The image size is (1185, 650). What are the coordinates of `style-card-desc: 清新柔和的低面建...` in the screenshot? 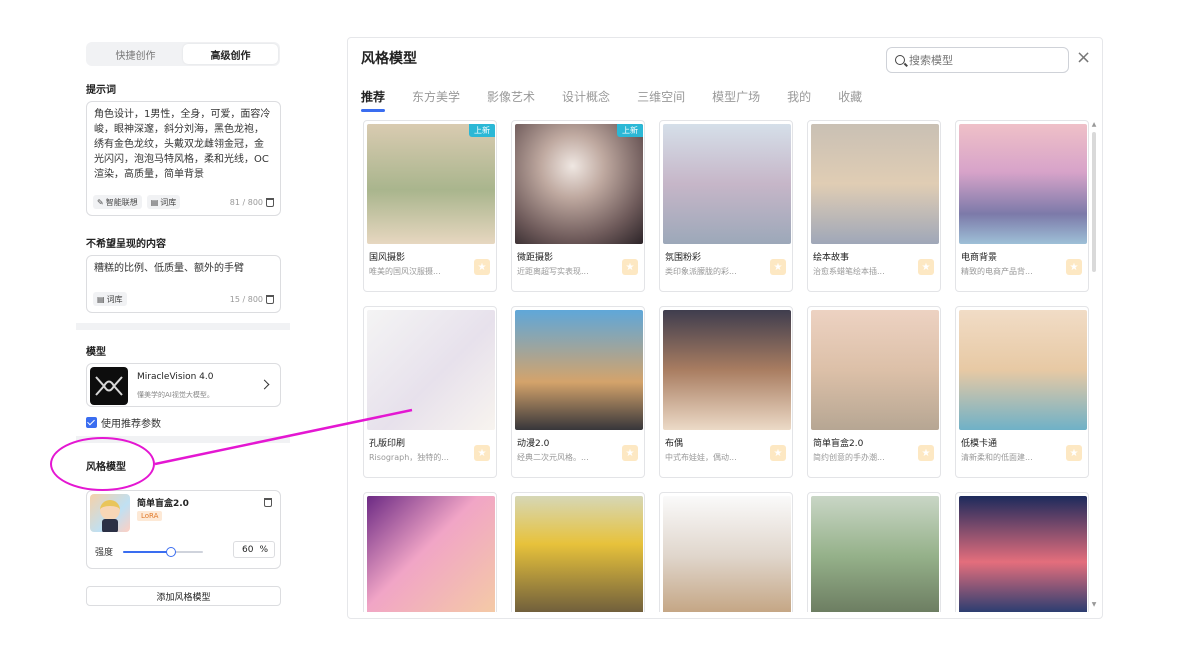 It's located at (997, 457).